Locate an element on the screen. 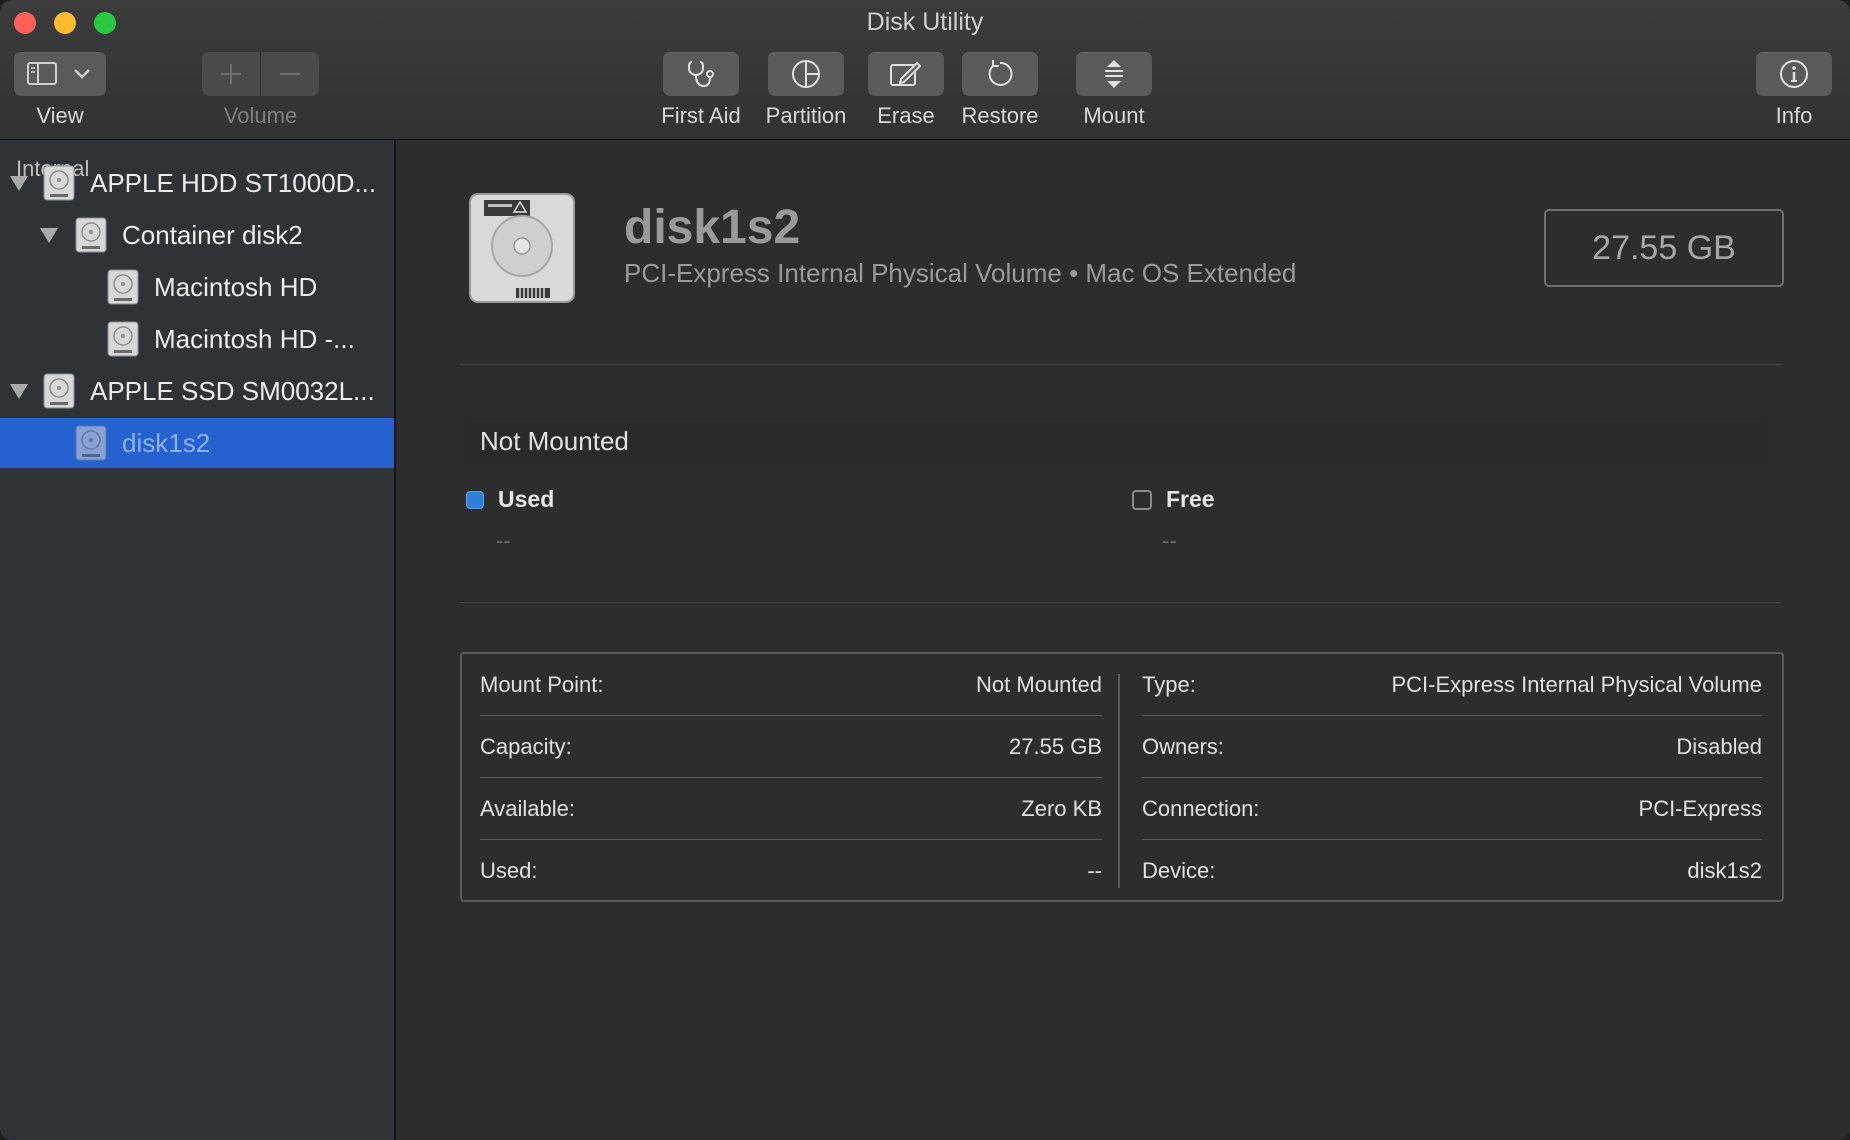 The width and height of the screenshot is (1850, 1140). remove-volume-button is located at coordinates (289, 74).